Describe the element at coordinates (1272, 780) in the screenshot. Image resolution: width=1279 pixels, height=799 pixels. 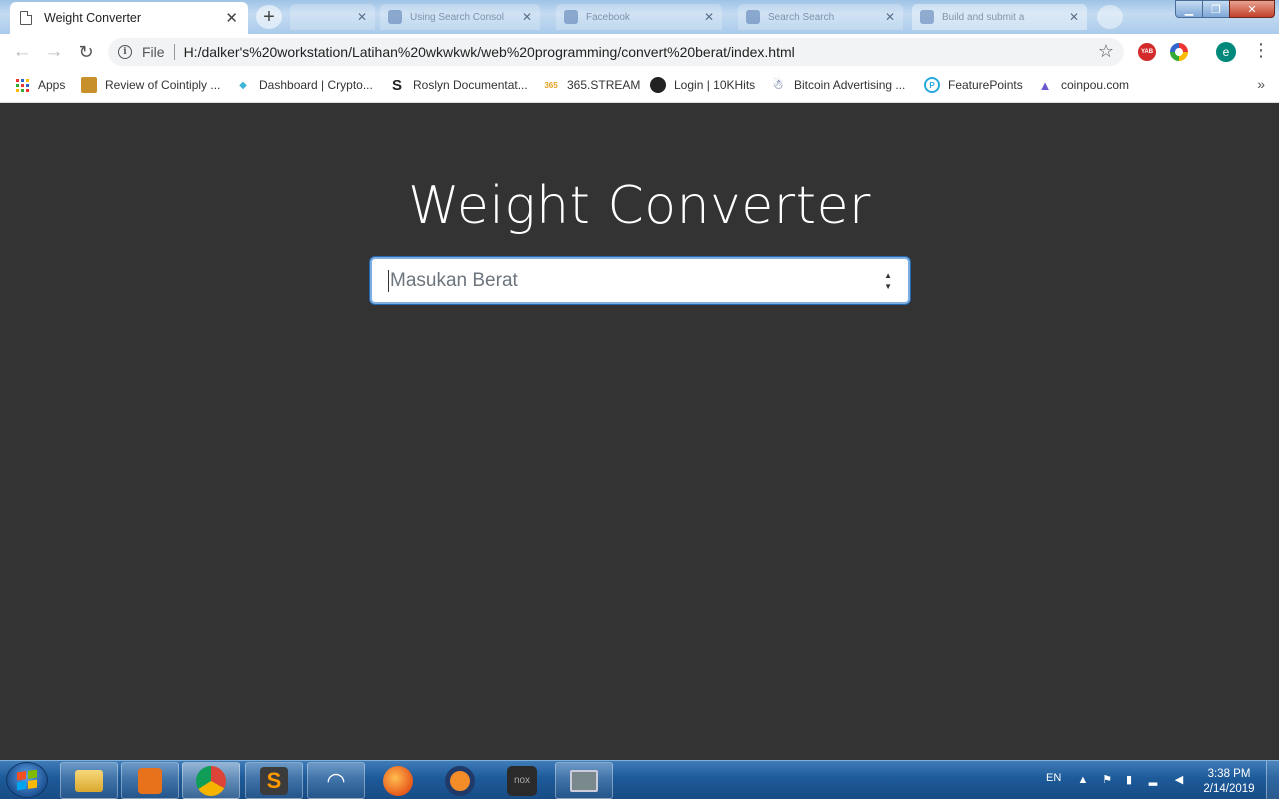
I see `show-desktop-button` at that location.